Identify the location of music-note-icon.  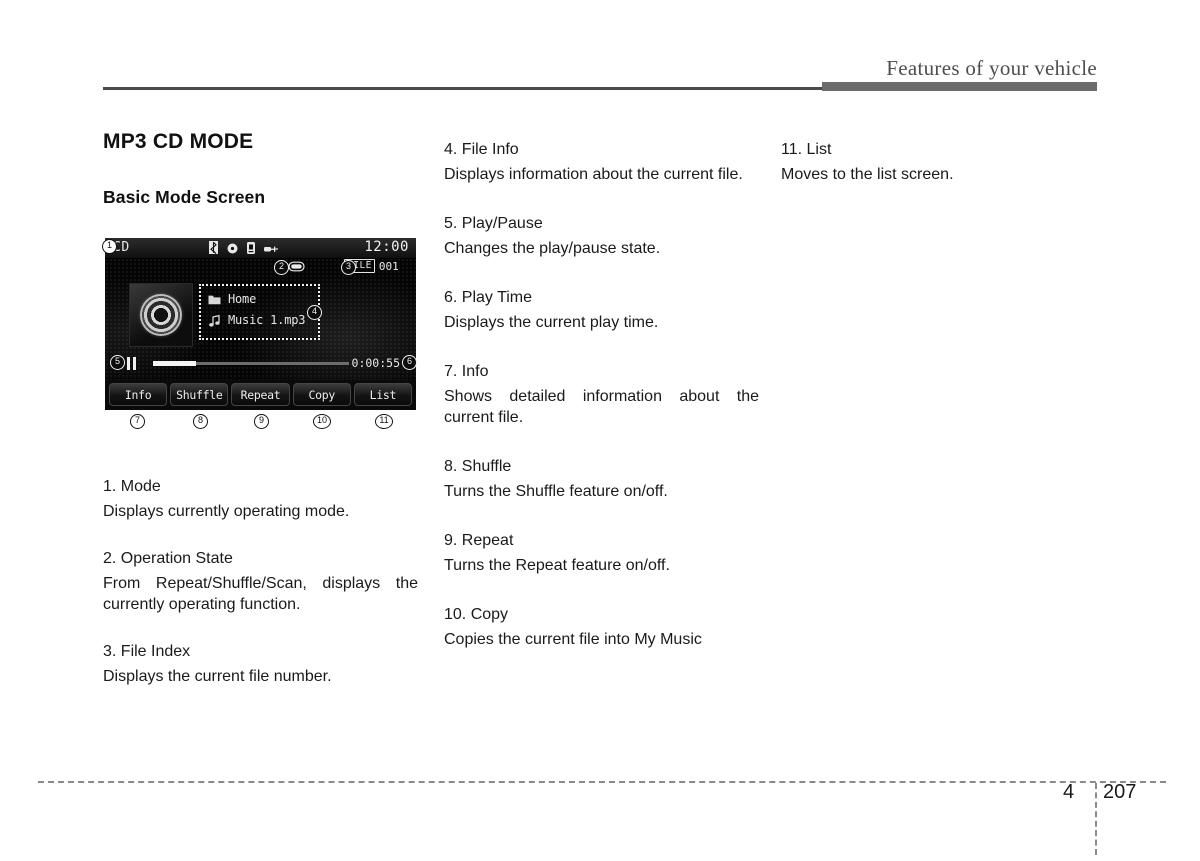
(214, 320).